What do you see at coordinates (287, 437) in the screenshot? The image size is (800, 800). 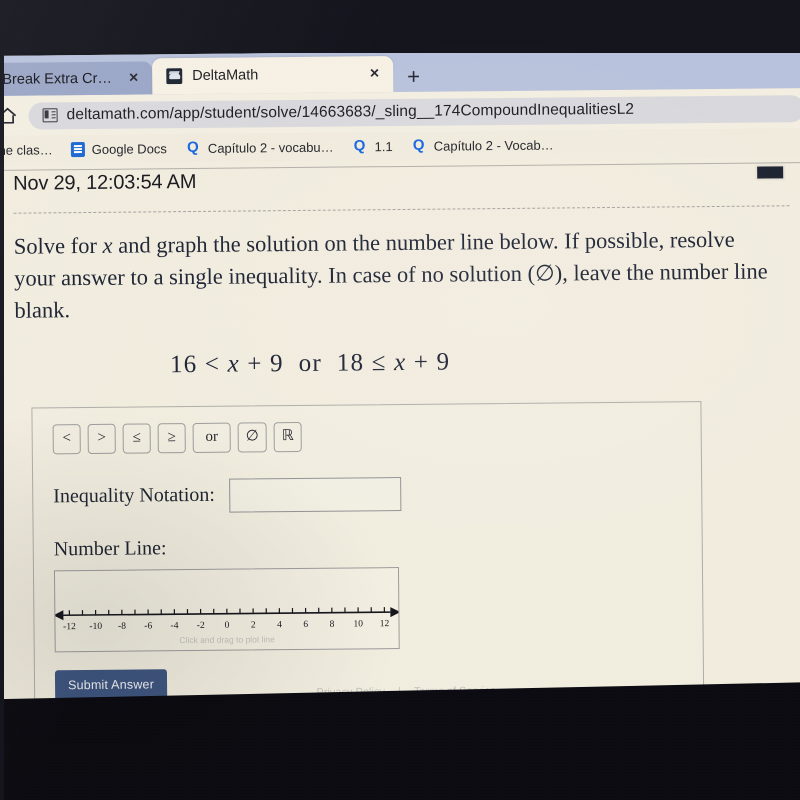 I see `real-numbers-button: ℝ` at bounding box center [287, 437].